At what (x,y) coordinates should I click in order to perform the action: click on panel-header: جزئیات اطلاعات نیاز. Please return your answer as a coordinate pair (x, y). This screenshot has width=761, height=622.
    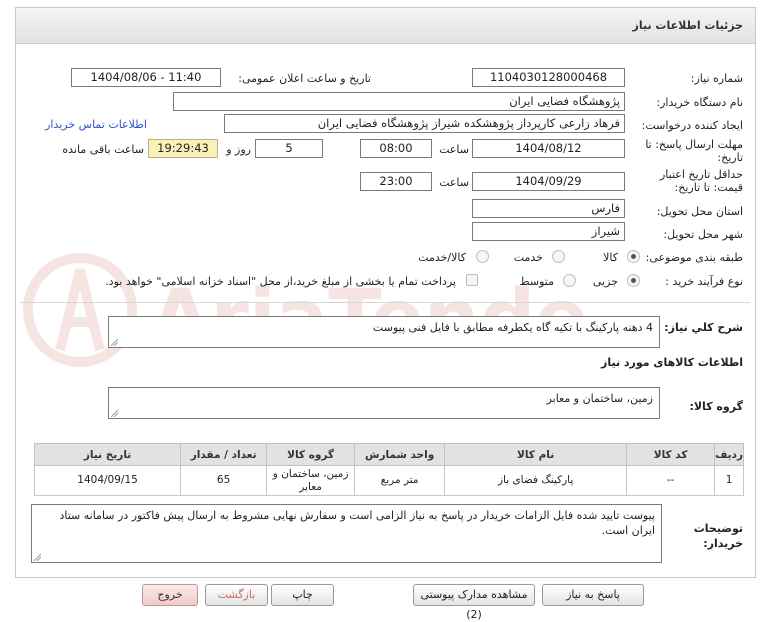
    Looking at the image, I should click on (385, 26).